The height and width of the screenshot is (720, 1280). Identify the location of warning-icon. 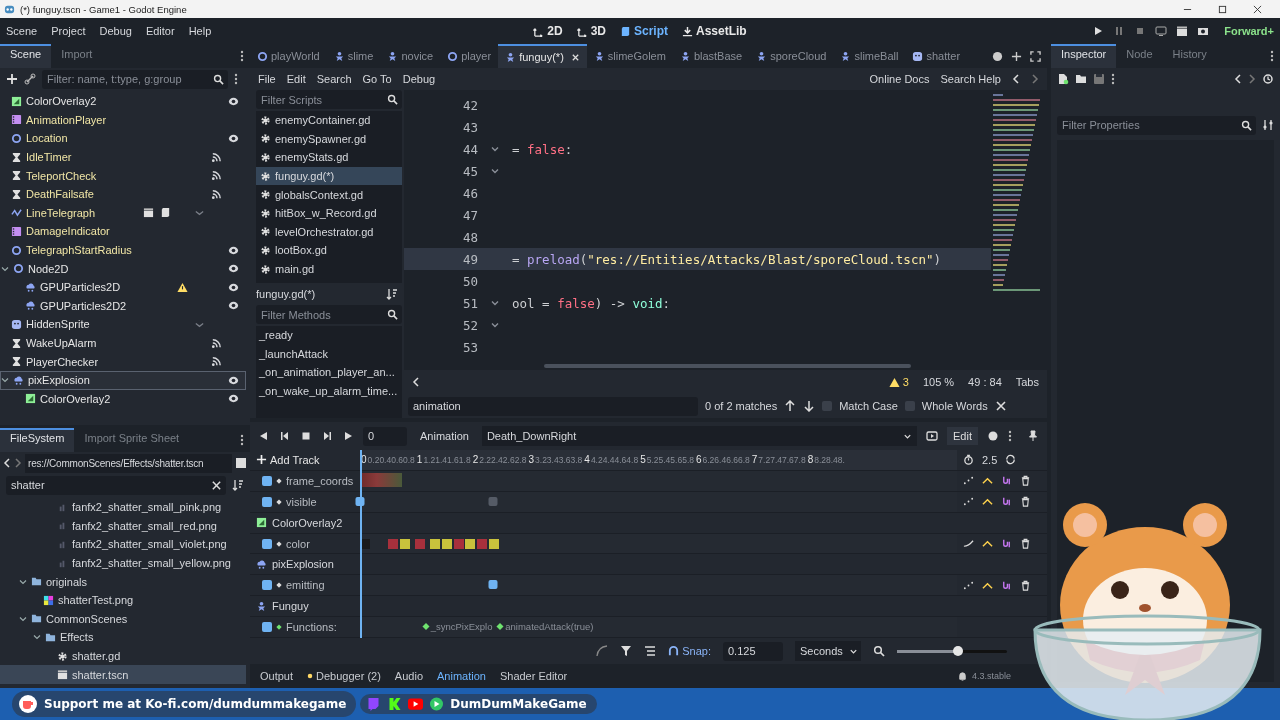
(182, 287).